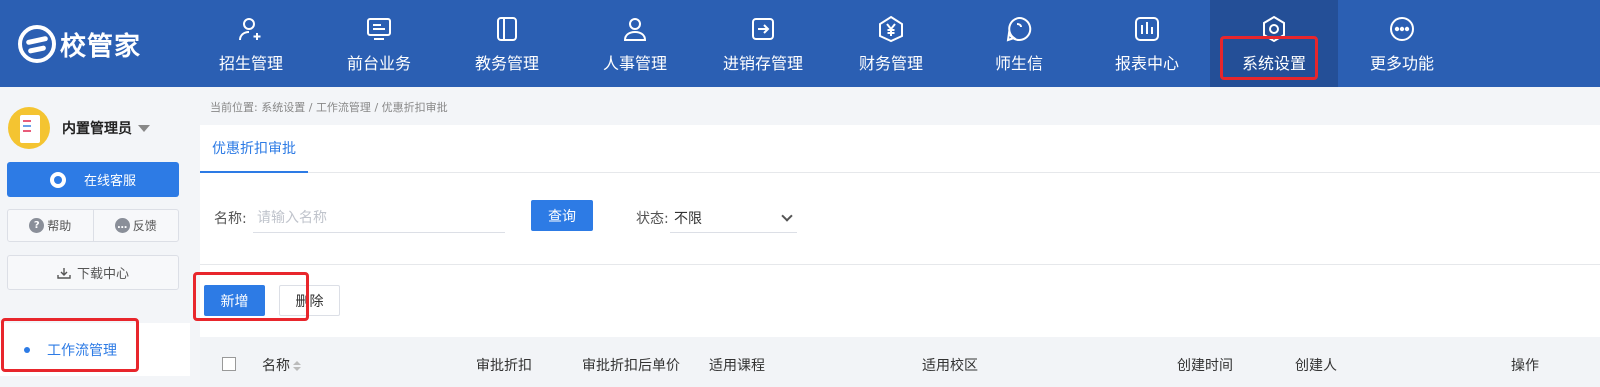  I want to click on help-button: ? 帮助, so click(50, 225).